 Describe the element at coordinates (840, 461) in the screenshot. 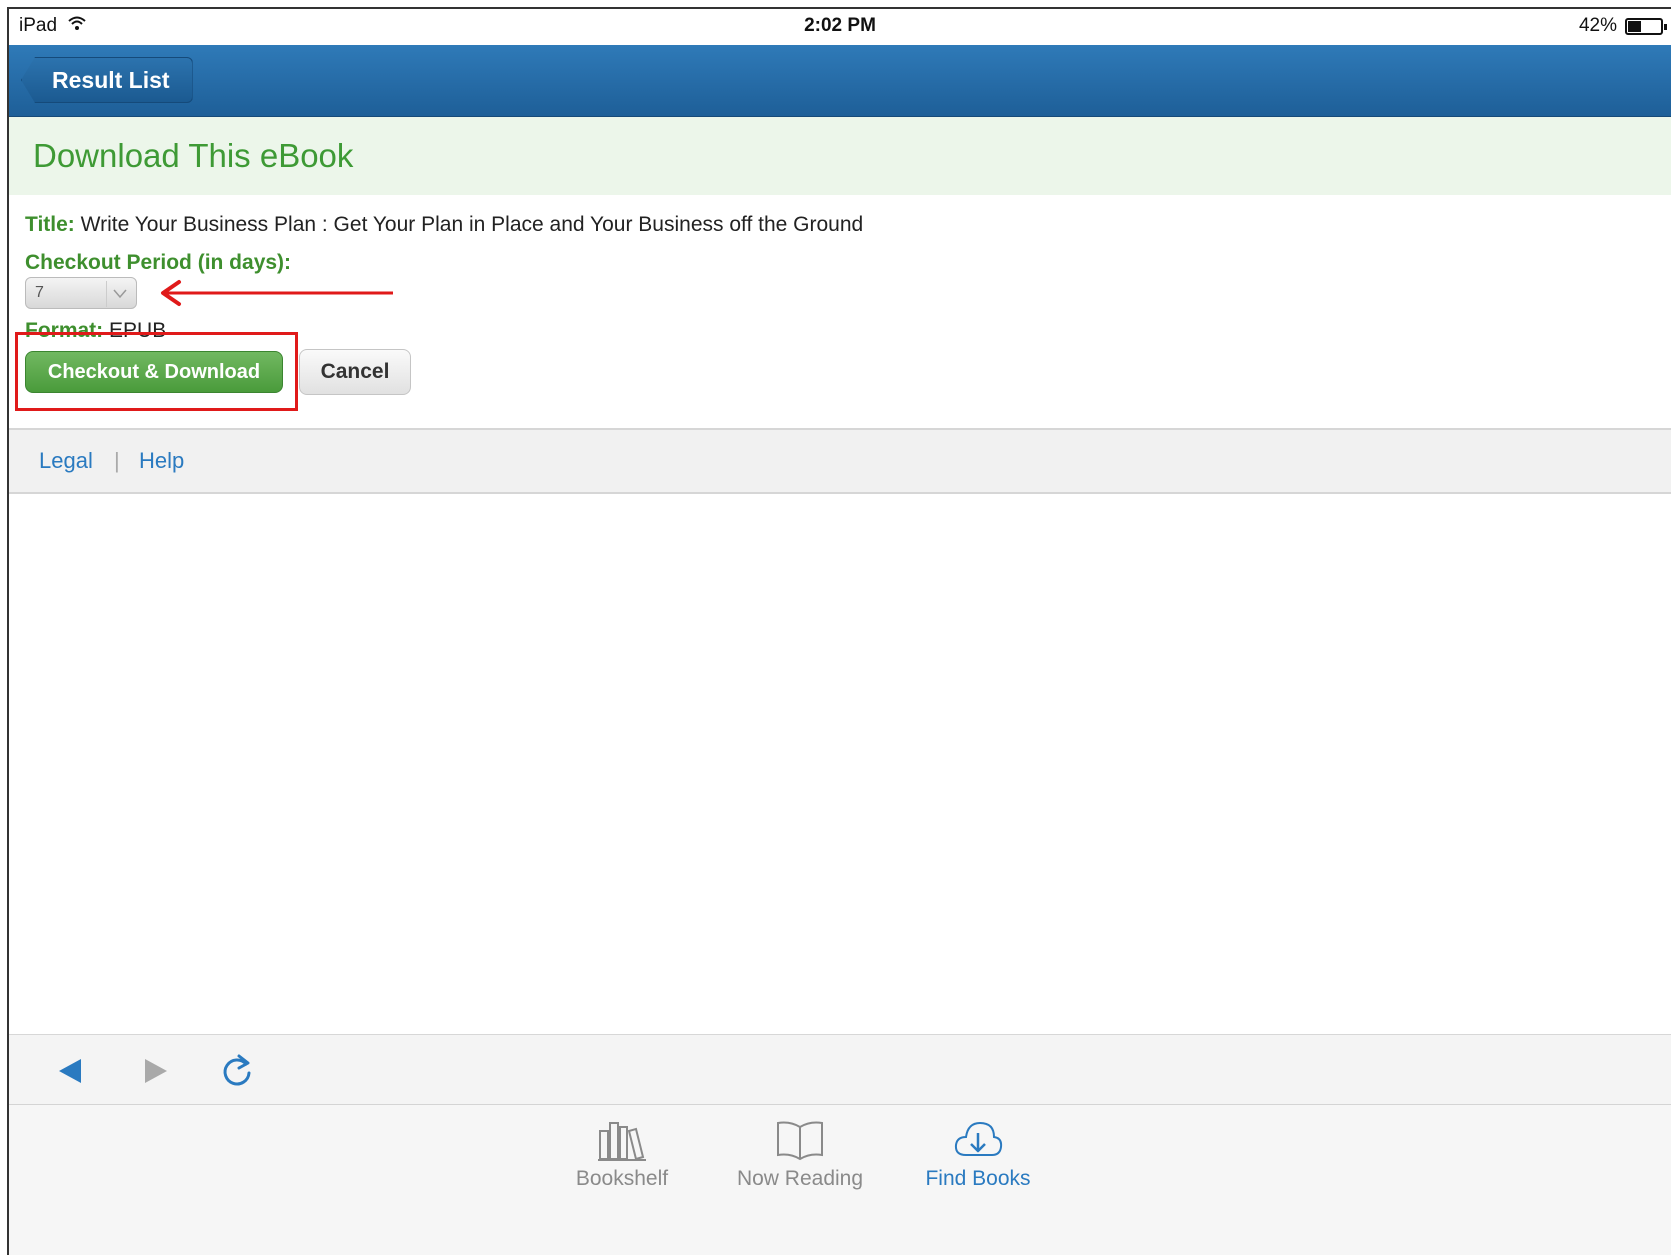

I see `footer-links: Legal | Help` at that location.